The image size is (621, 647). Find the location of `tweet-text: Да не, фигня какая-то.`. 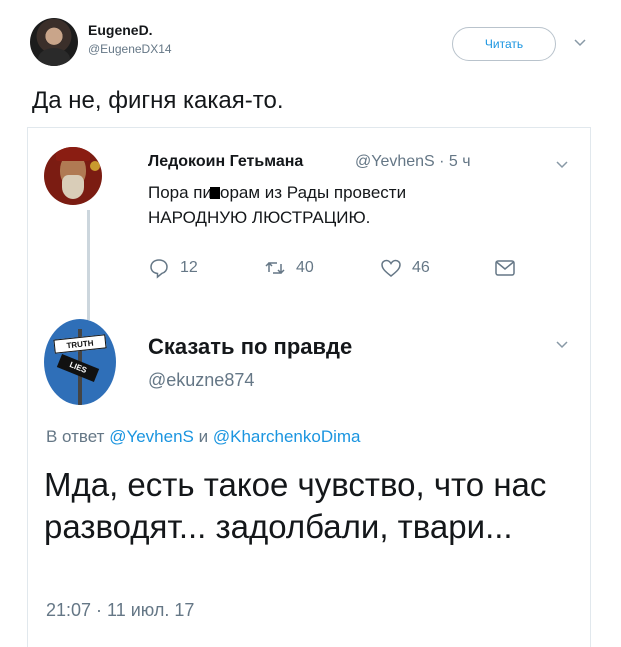

tweet-text: Да не, фигня какая-то. is located at coordinates (158, 100).